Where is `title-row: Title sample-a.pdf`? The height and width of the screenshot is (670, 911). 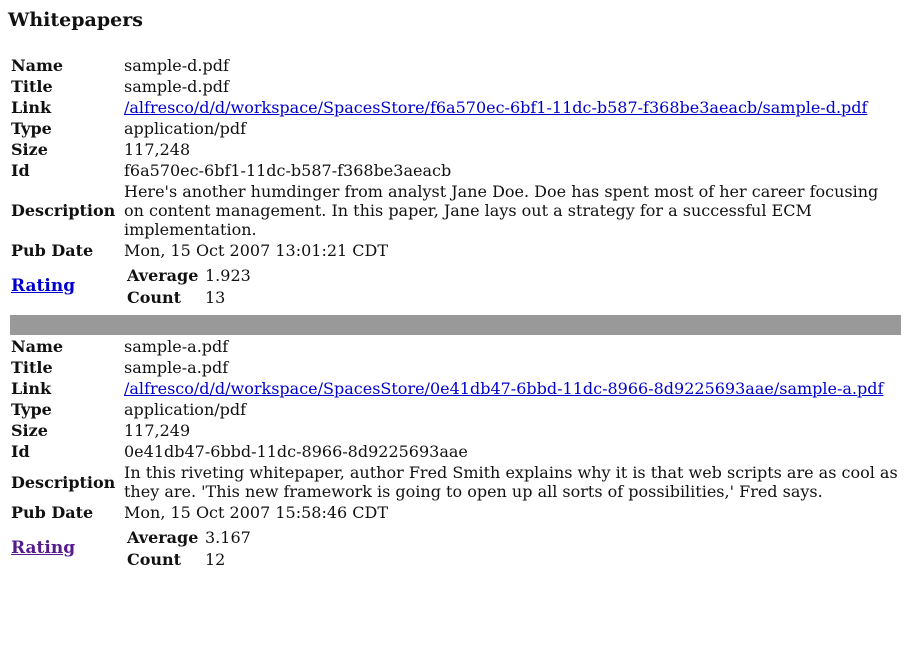
title-row: Title sample-a.pdf is located at coordinates (455, 367).